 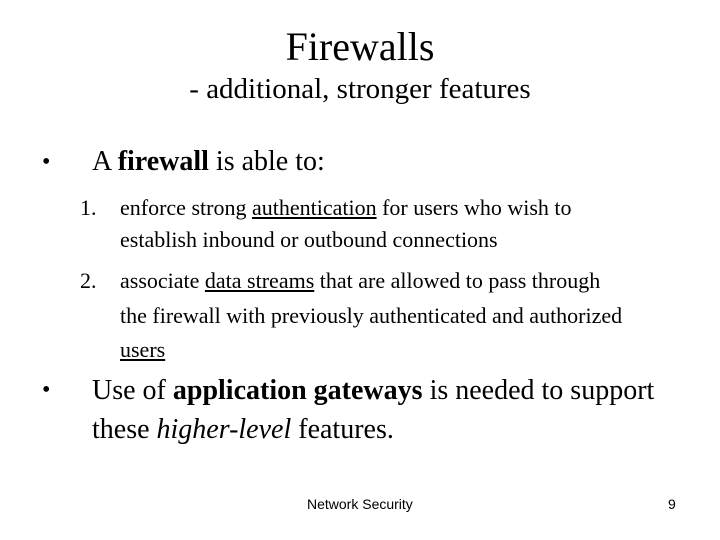 I want to click on item-line: users, so click(x=142, y=350).